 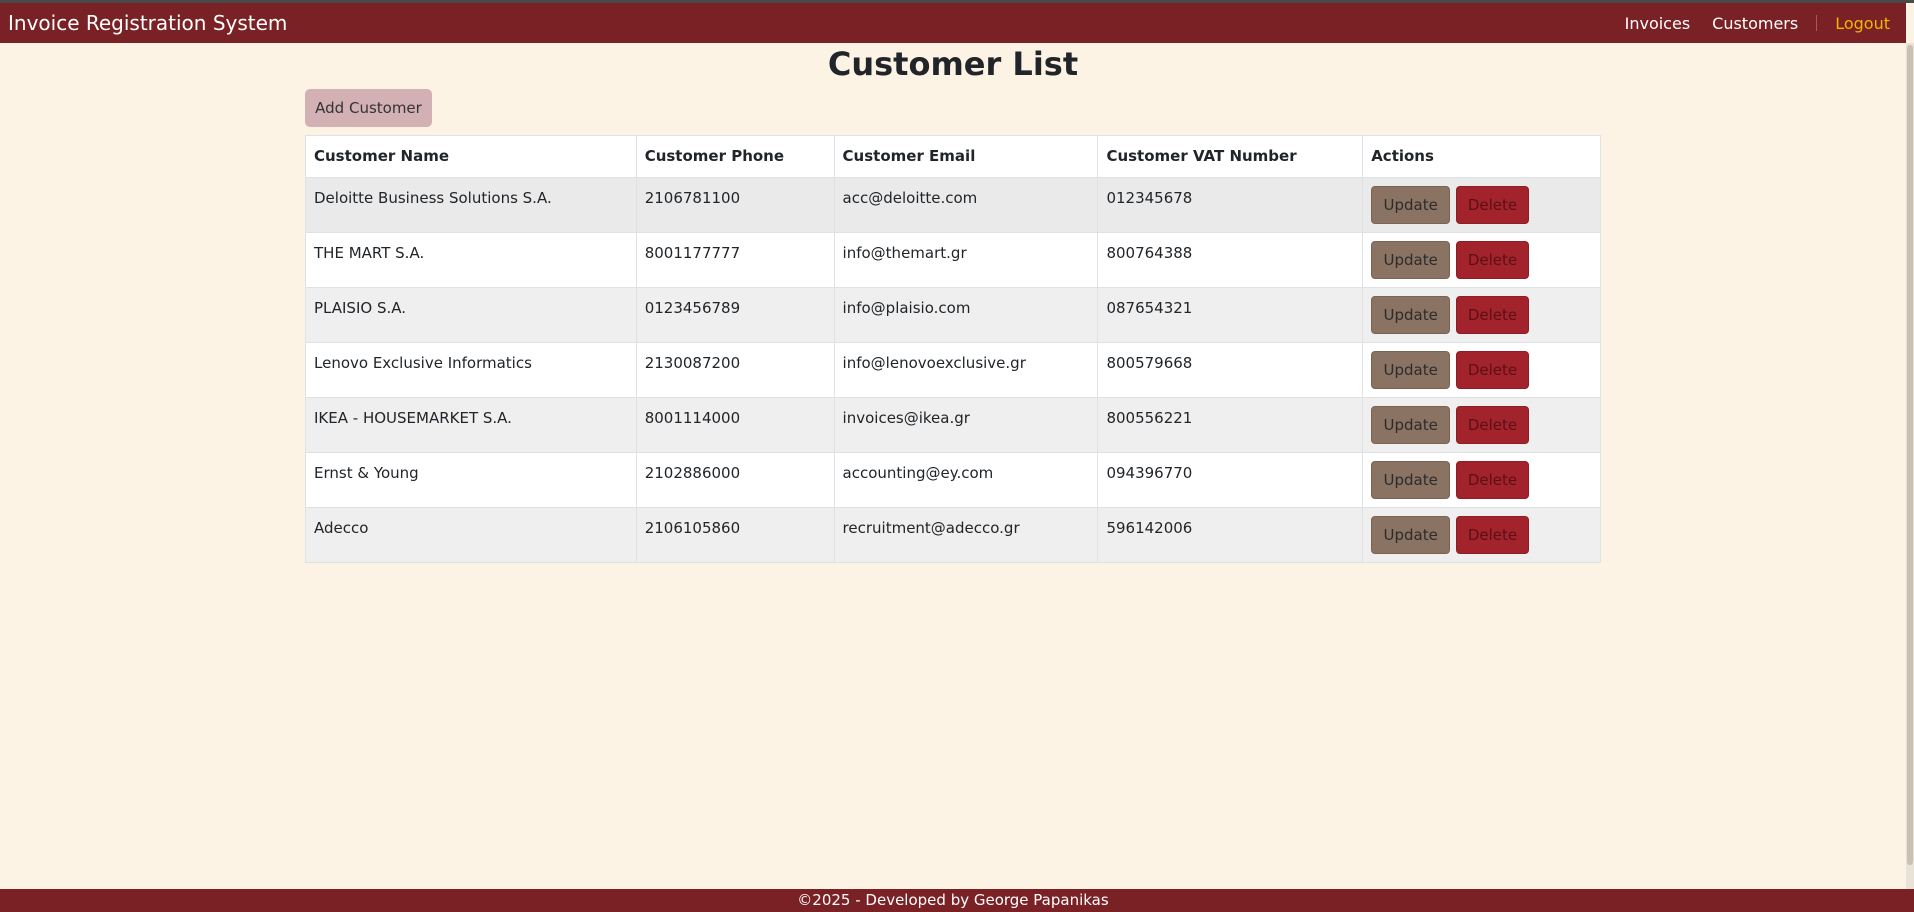 I want to click on nav-links: Invoices Customers Logout, so click(x=1750, y=23).